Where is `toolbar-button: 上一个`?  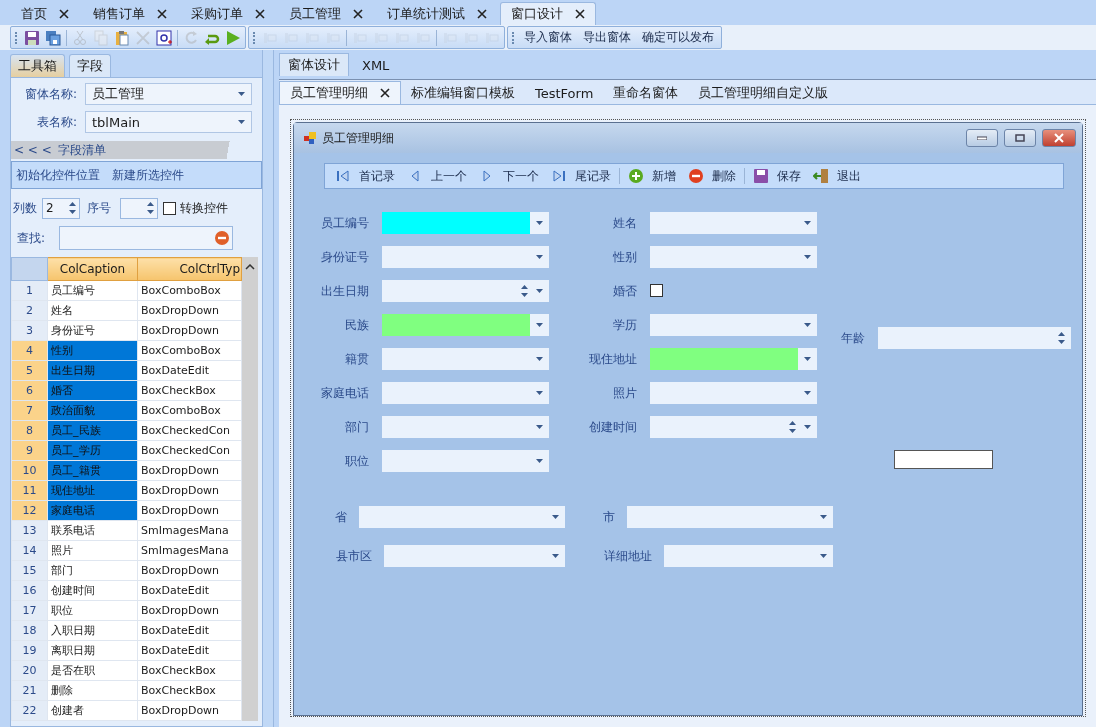
toolbar-button: 上一个 is located at coordinates (437, 176).